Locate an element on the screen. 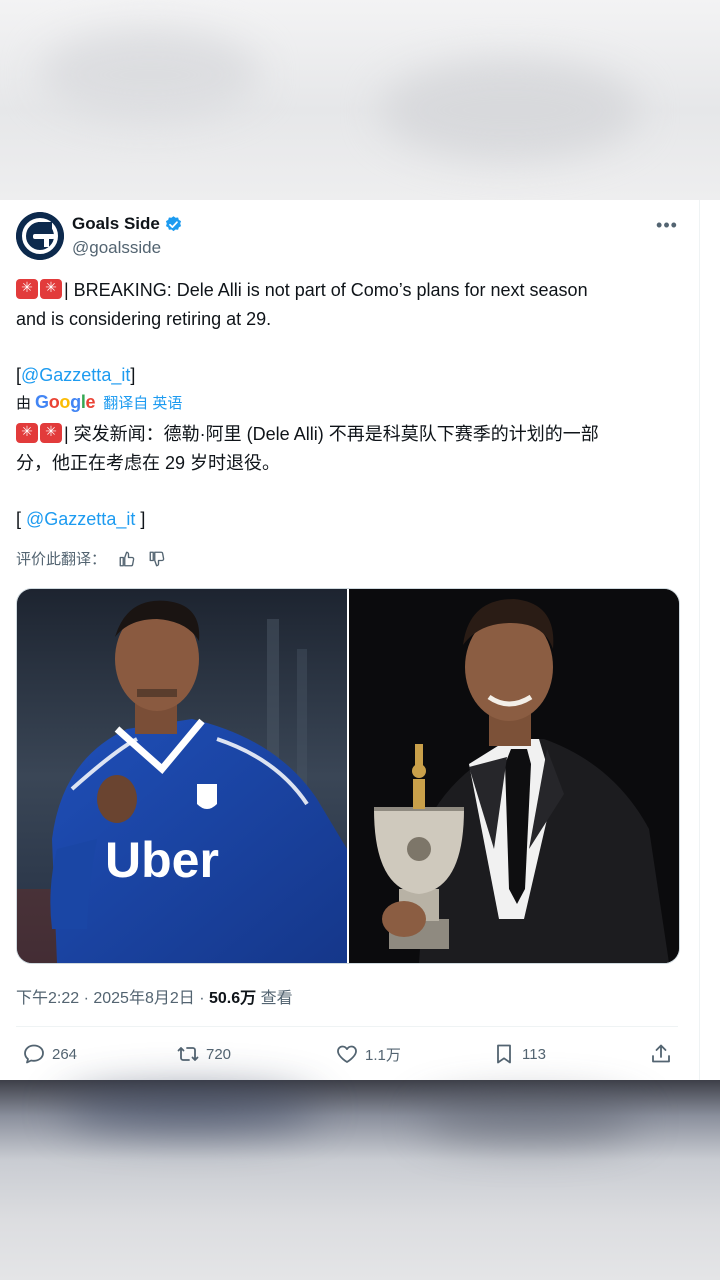 The image size is (720, 1280). player-award-illustration is located at coordinates (514, 776).